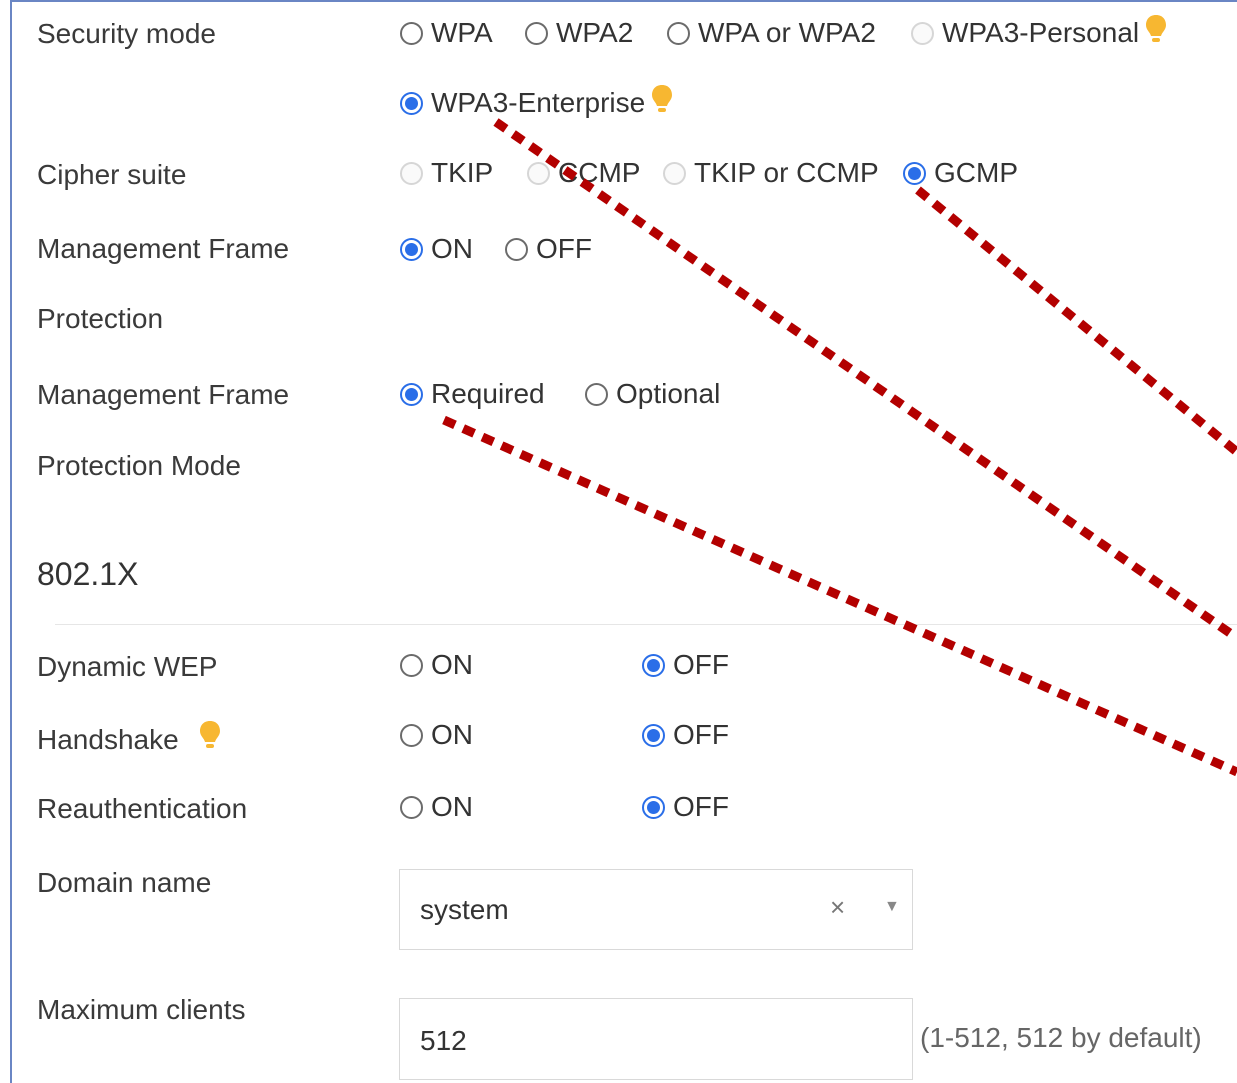 The image size is (1237, 1083). What do you see at coordinates (163, 394) in the screenshot?
I see `mfp-mode-label: Management Frame` at bounding box center [163, 394].